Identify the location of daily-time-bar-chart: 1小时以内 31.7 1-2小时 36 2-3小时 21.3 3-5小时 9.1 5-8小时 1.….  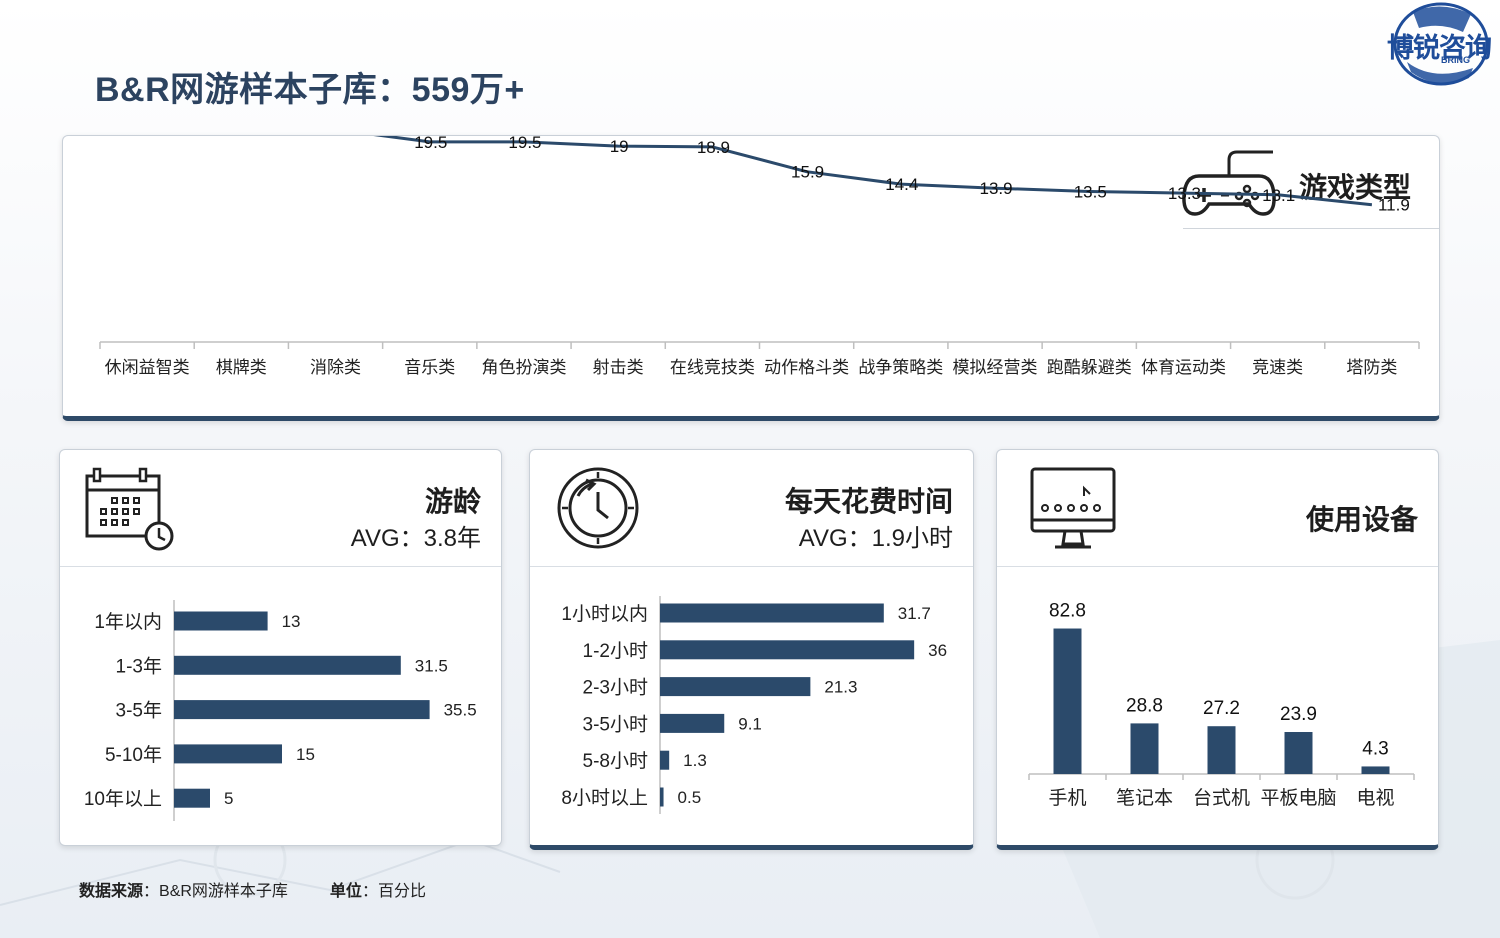
(754, 705).